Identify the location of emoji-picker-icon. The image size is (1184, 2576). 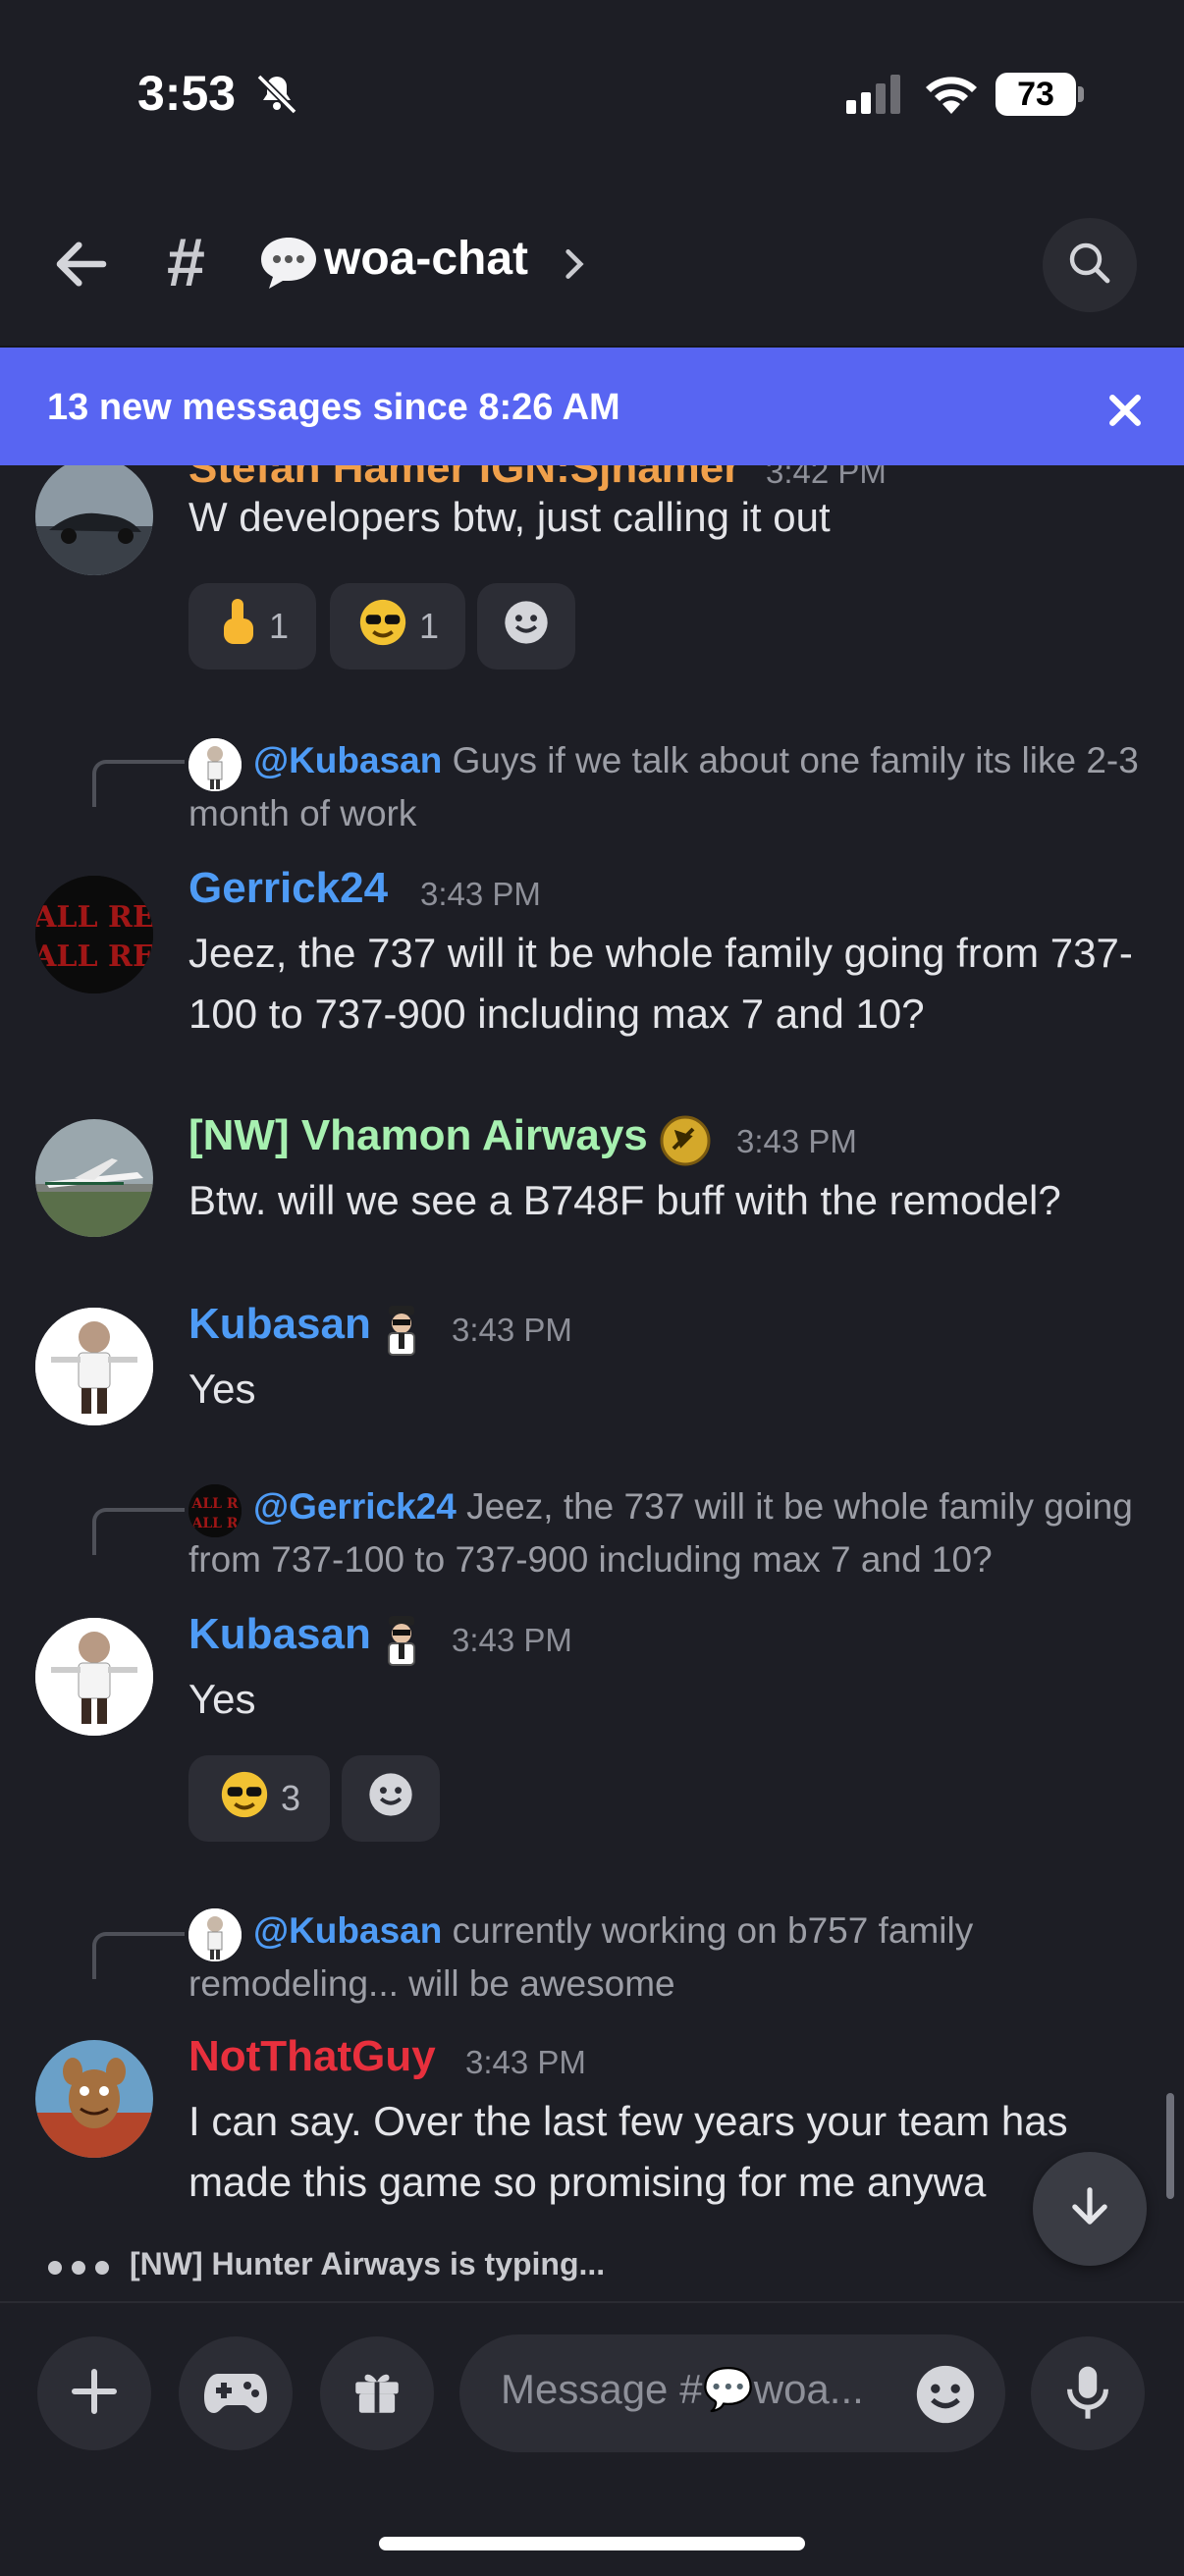
(945, 2397).